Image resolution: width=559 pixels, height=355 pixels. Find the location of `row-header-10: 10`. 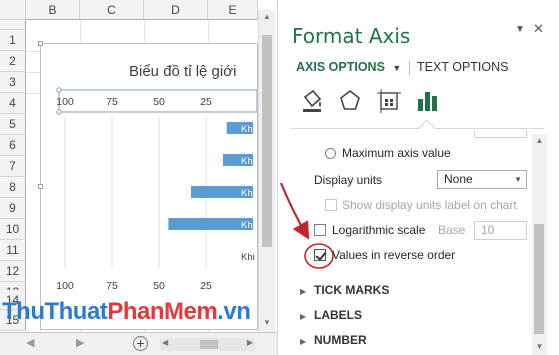

row-header-10: 10 is located at coordinates (13, 229).